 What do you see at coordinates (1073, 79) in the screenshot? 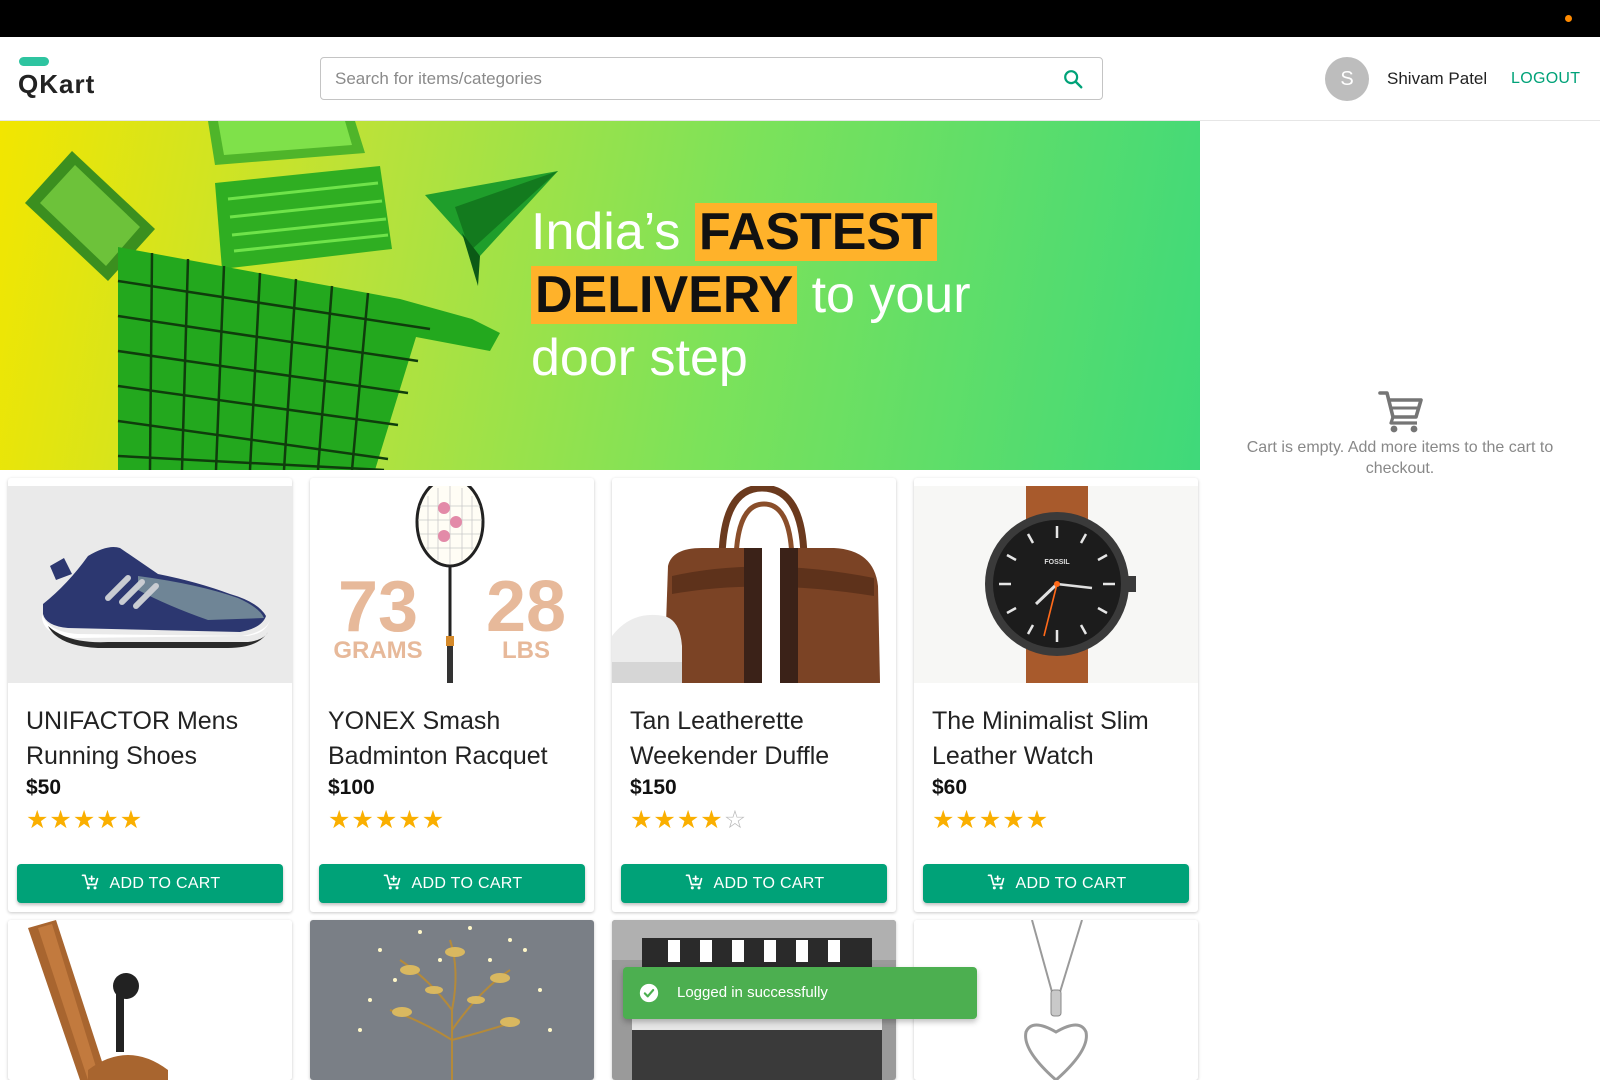
I see `search-icon` at bounding box center [1073, 79].